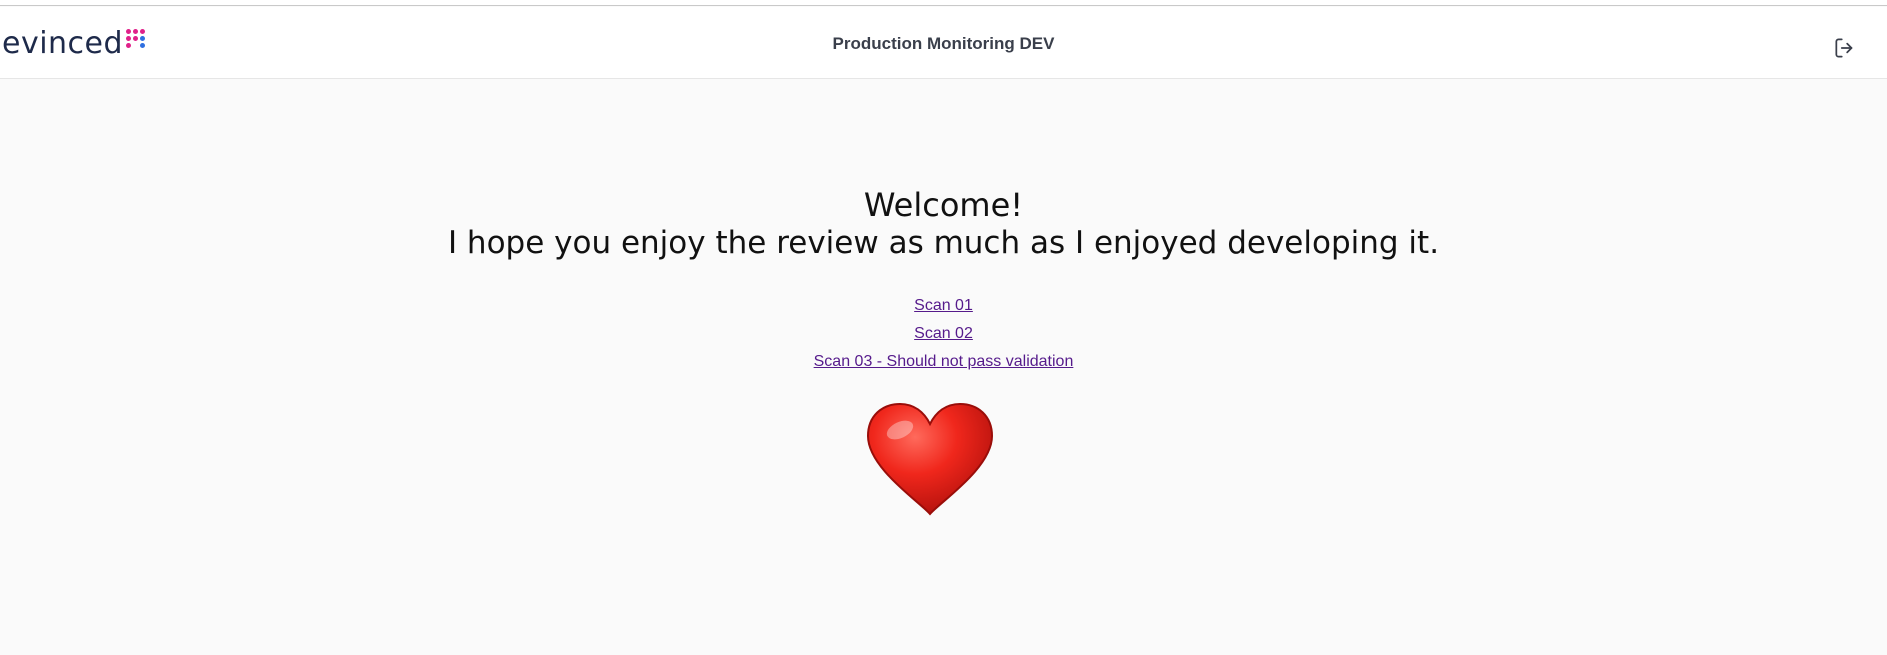 The width and height of the screenshot is (1887, 655). Describe the element at coordinates (943, 3) in the screenshot. I see `top-border` at that location.